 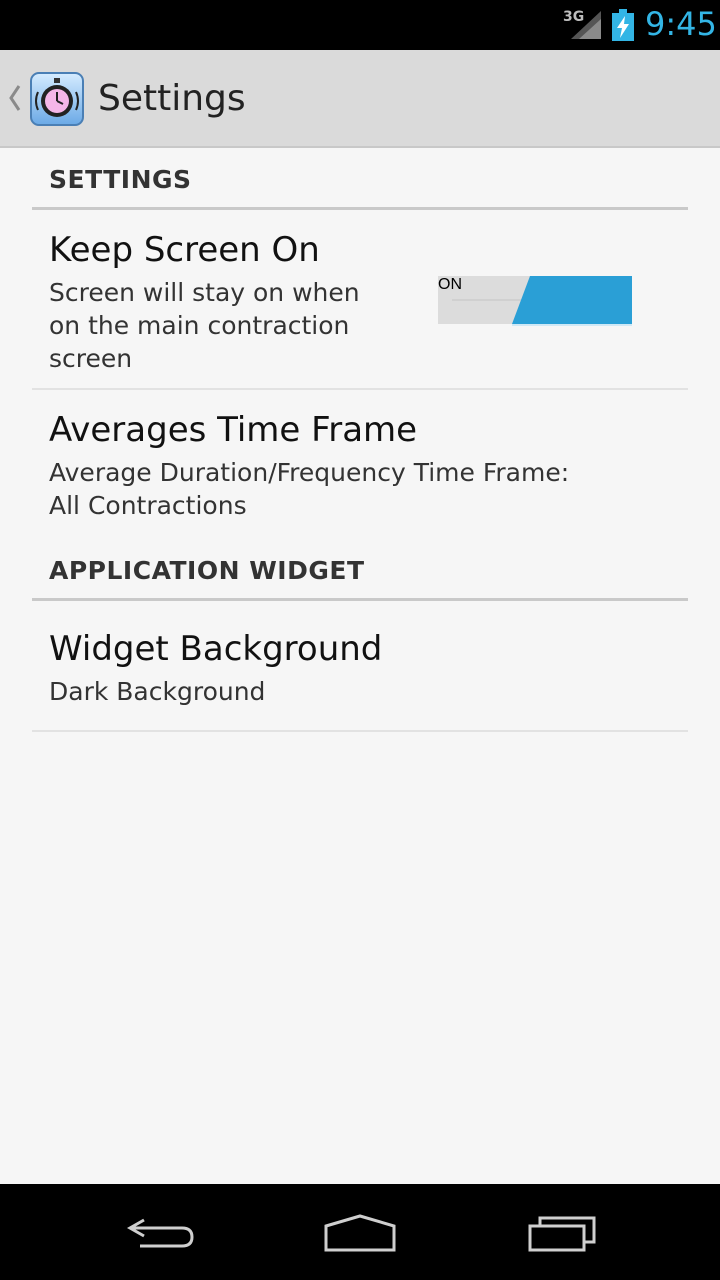 I want to click on back-icon, so click(x=160, y=1232).